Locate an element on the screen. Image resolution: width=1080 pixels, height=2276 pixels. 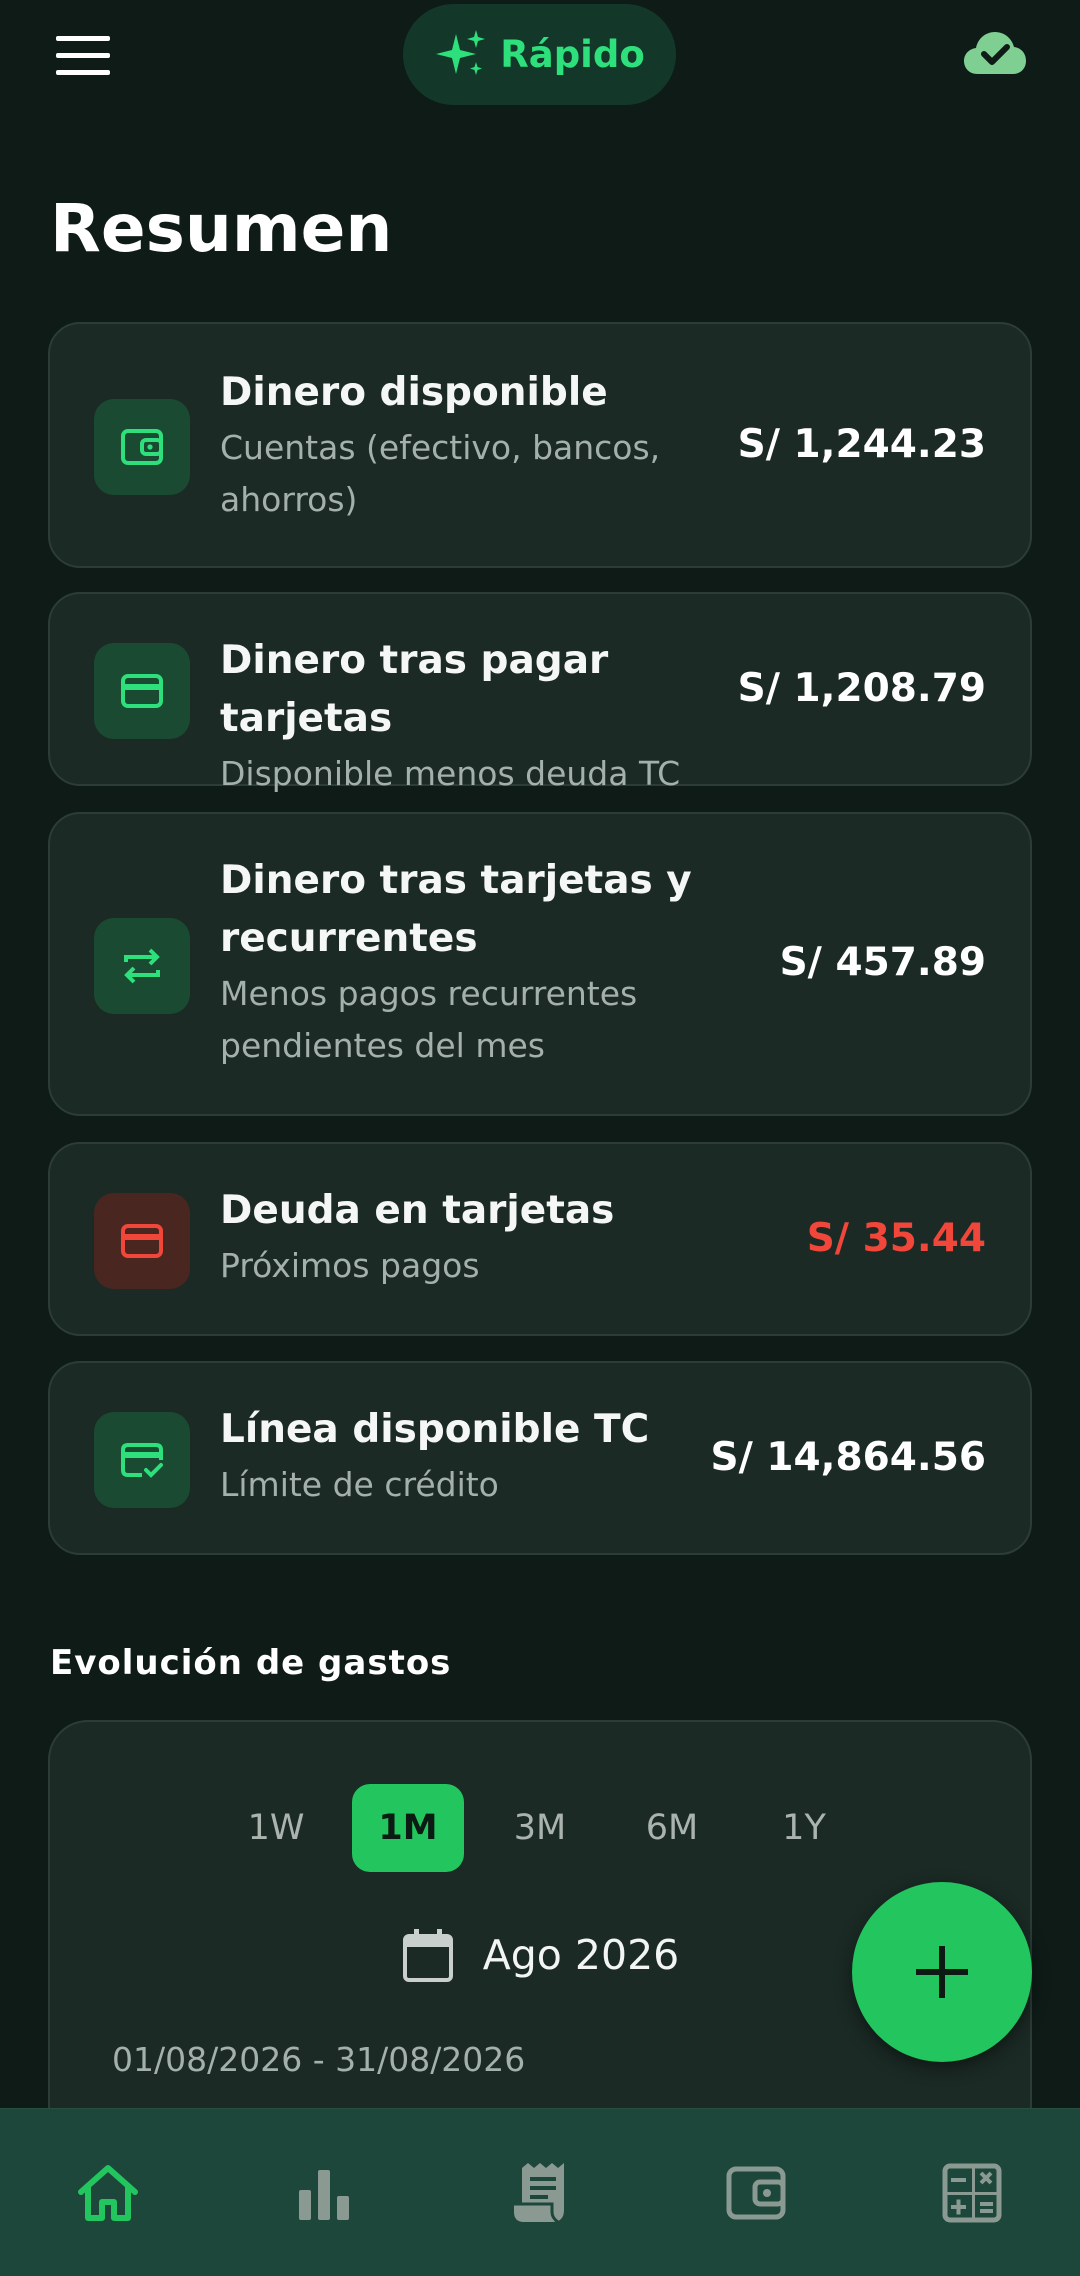
card-amount: S/ 35.44 is located at coordinates (896, 1238).